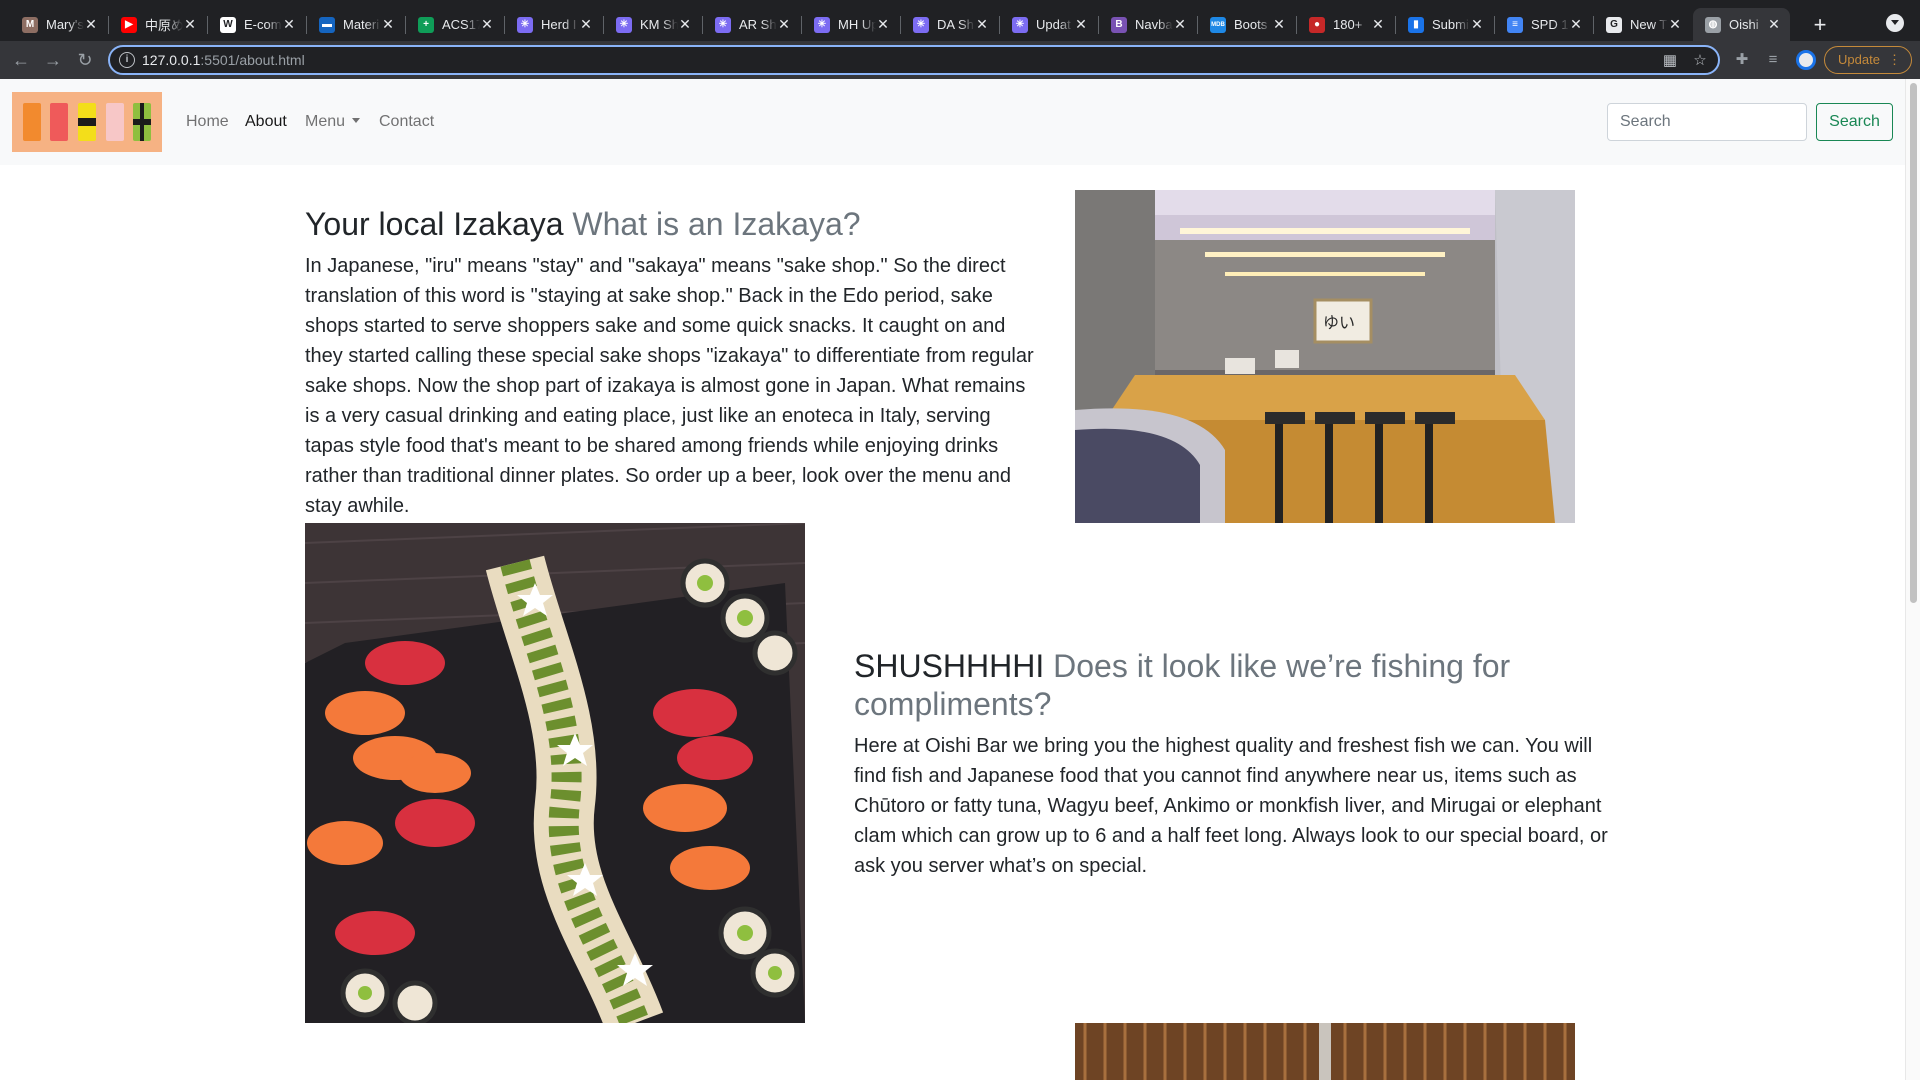 This screenshot has width=1920, height=1080. What do you see at coordinates (406, 122) in the screenshot?
I see `nav-contact-link: Contact` at bounding box center [406, 122].